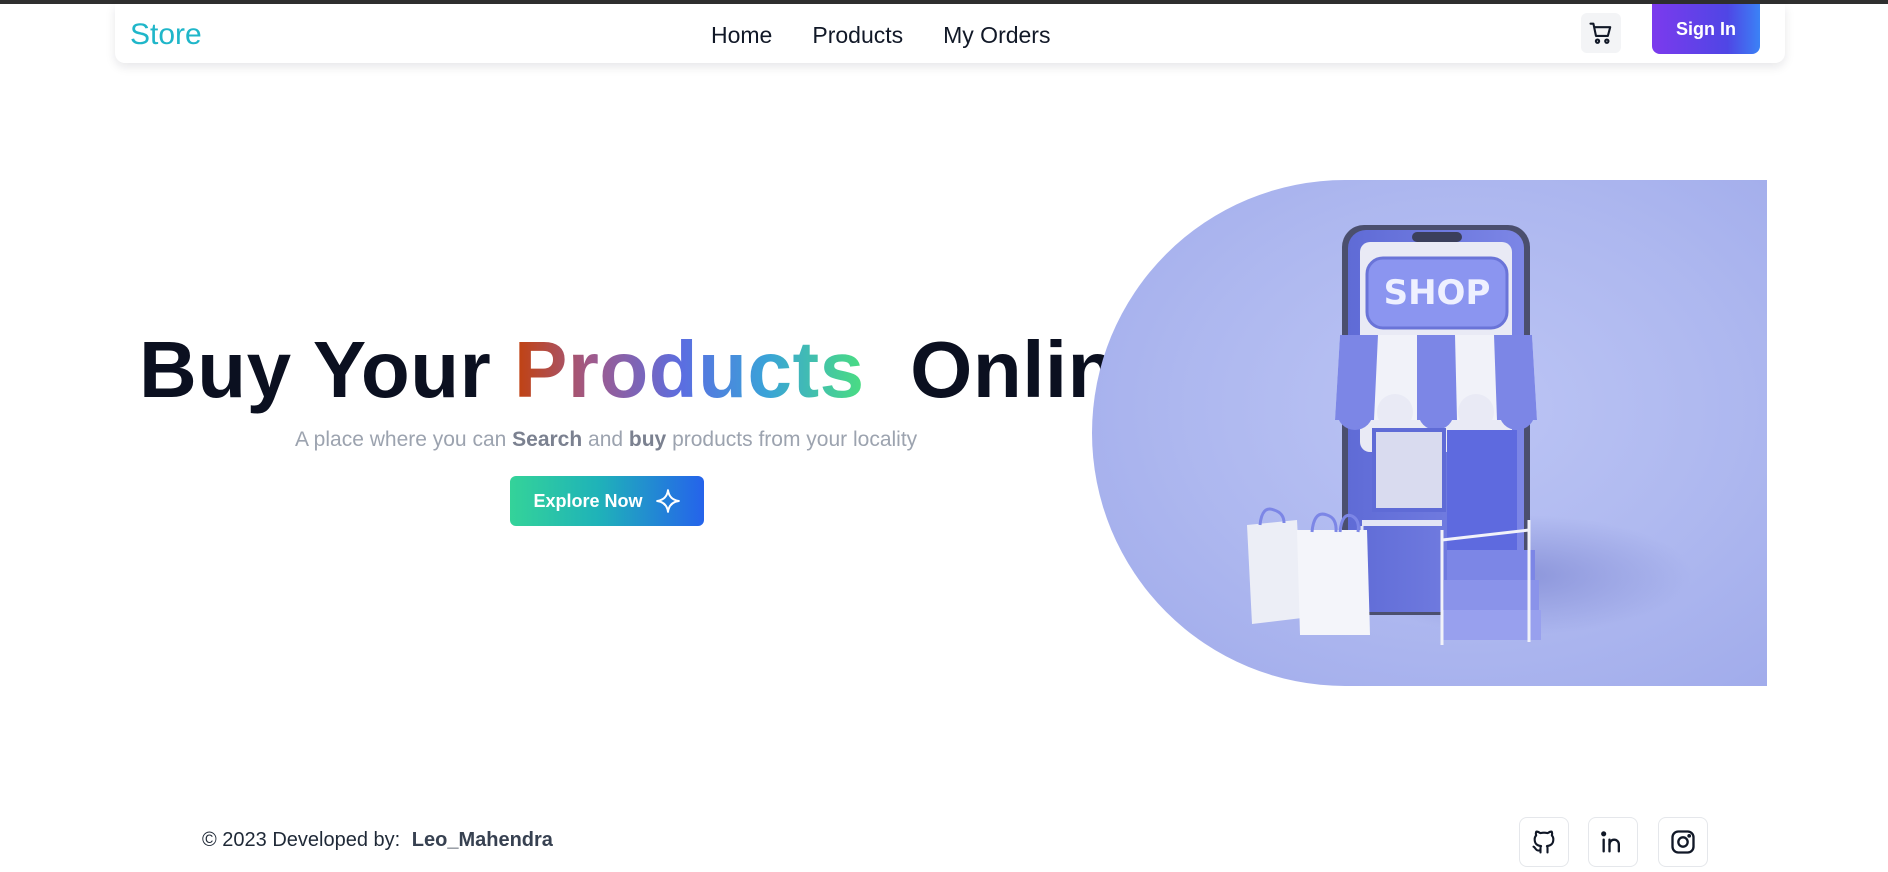 The height and width of the screenshot is (872, 1888). Describe the element at coordinates (857, 35) in the screenshot. I see `nav-products: Products` at that location.